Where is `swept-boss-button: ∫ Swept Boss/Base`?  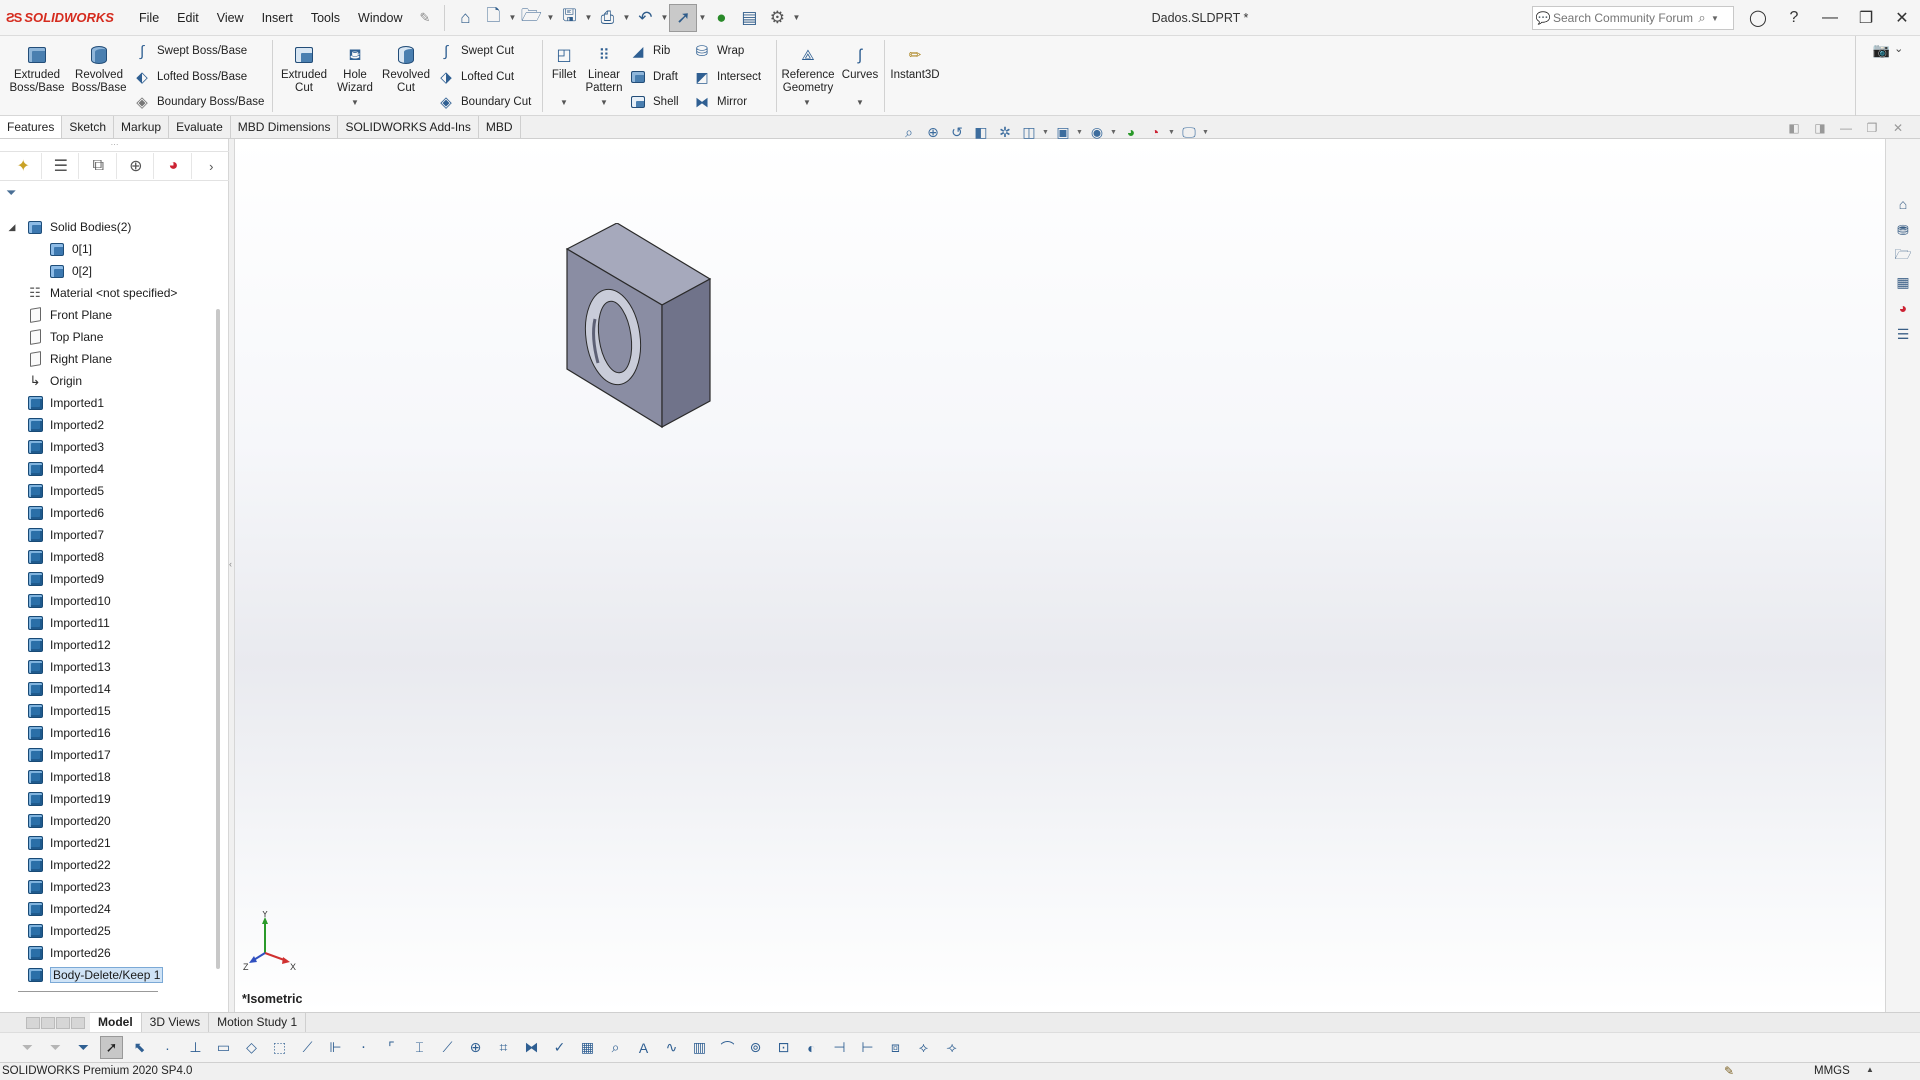 swept-boss-button: ∫ Swept Boss/Base is located at coordinates (189, 51).